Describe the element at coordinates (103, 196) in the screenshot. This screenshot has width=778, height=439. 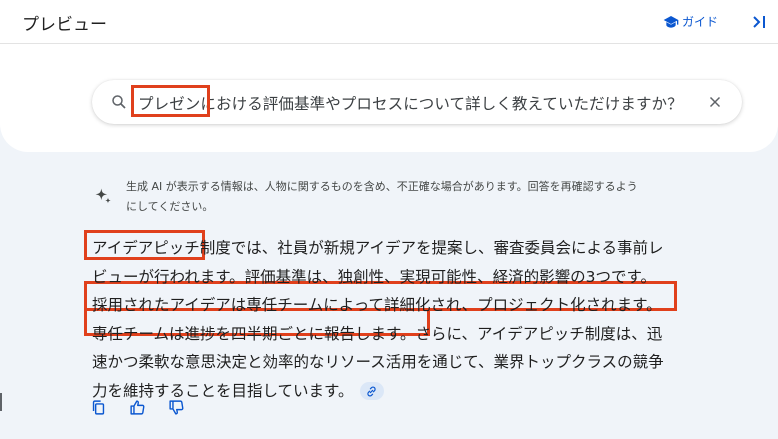
I see `sparkle-icon` at that location.